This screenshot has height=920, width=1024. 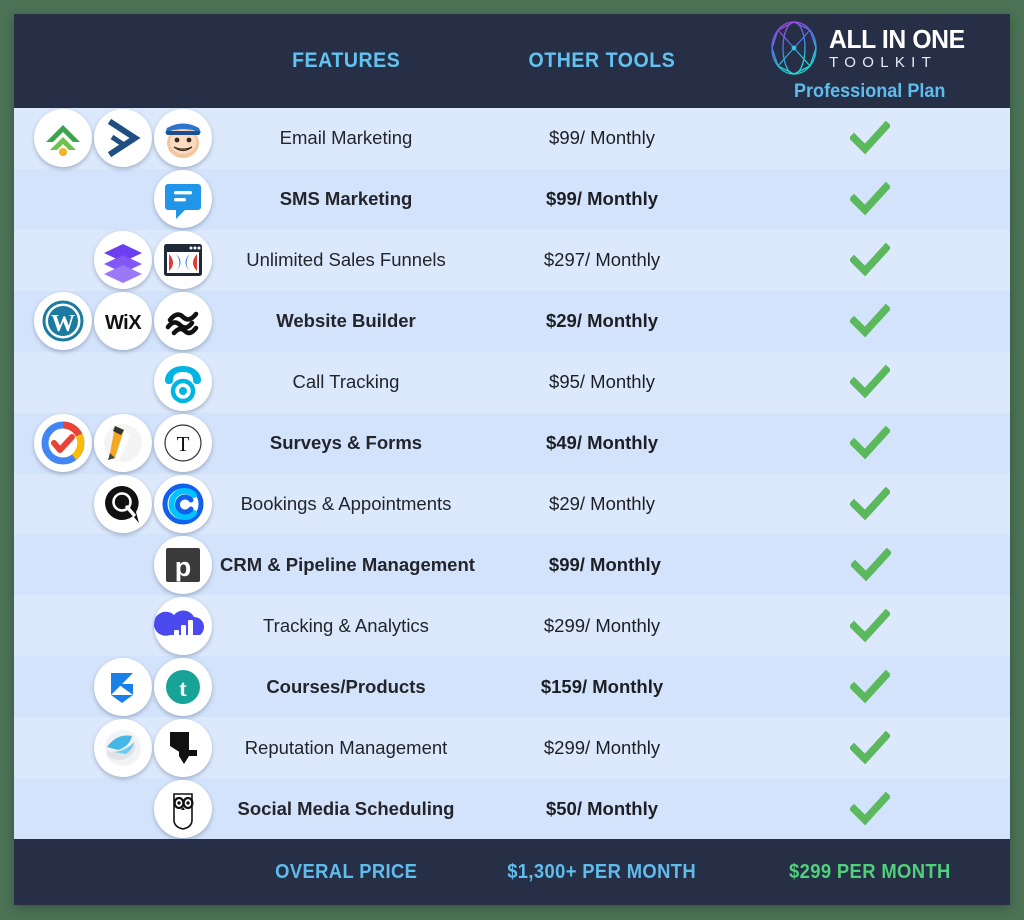 I want to click on jotform-icon, so click(x=123, y=443).